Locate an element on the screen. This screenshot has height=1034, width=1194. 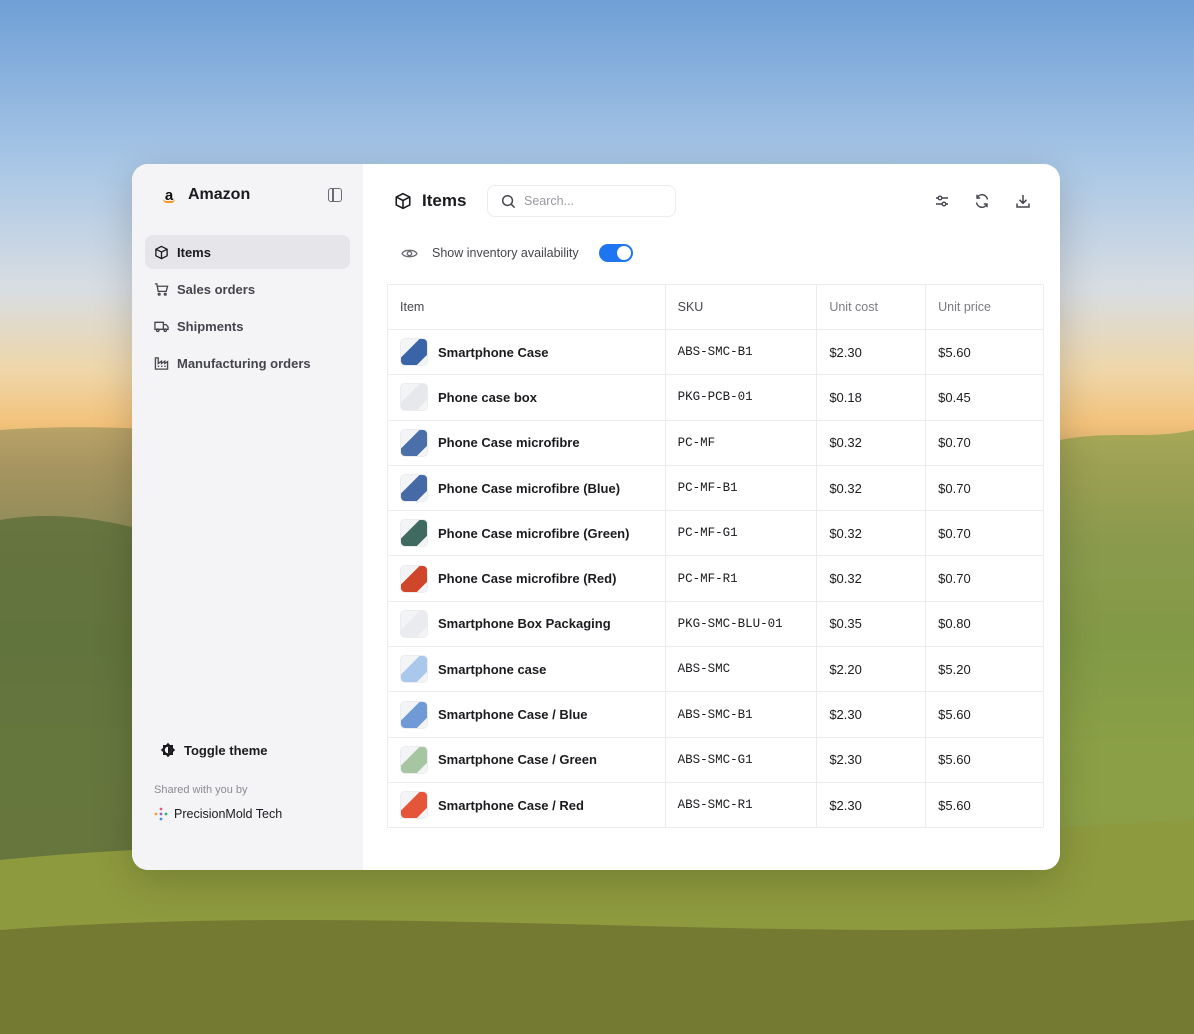
sku-cell: ABS-SMC-B1 is located at coordinates (741, 714).